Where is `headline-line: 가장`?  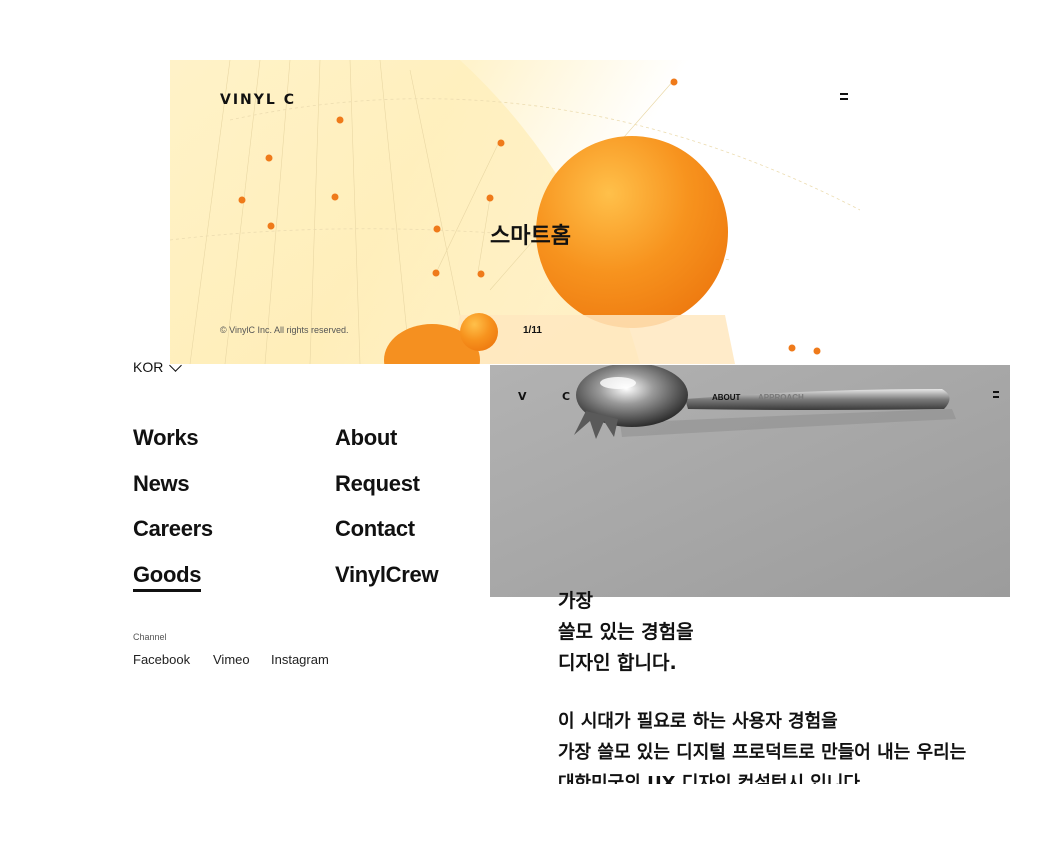
headline-line: 가장 is located at coordinates (575, 601).